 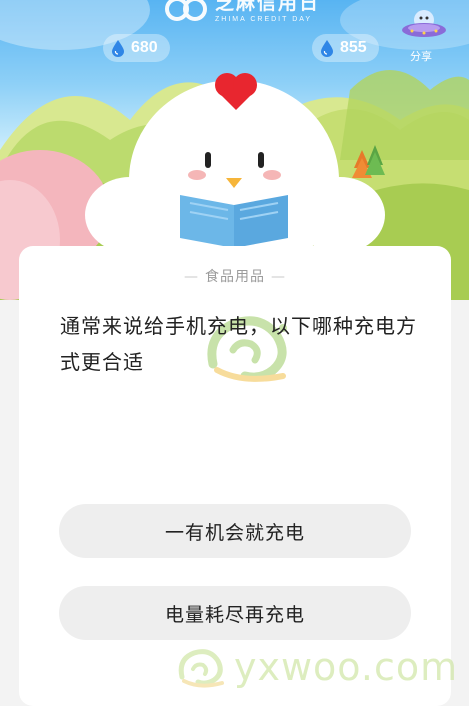 What do you see at coordinates (238, 344) in the screenshot?
I see `question-text: 通常来说给手机充电，以下哪种充电方式更合适` at bounding box center [238, 344].